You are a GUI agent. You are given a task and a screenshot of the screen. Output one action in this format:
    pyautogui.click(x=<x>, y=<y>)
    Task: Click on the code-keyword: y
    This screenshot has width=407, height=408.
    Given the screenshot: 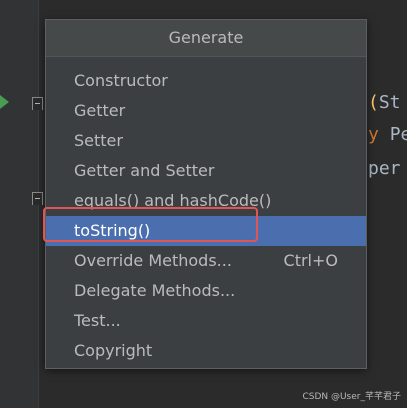 What is the action you would take?
    pyautogui.click(x=373, y=134)
    